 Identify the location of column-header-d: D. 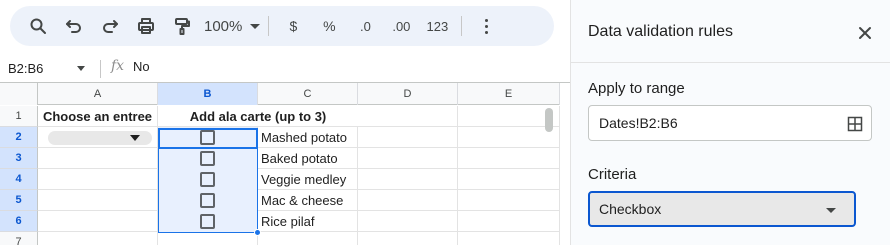
(408, 94).